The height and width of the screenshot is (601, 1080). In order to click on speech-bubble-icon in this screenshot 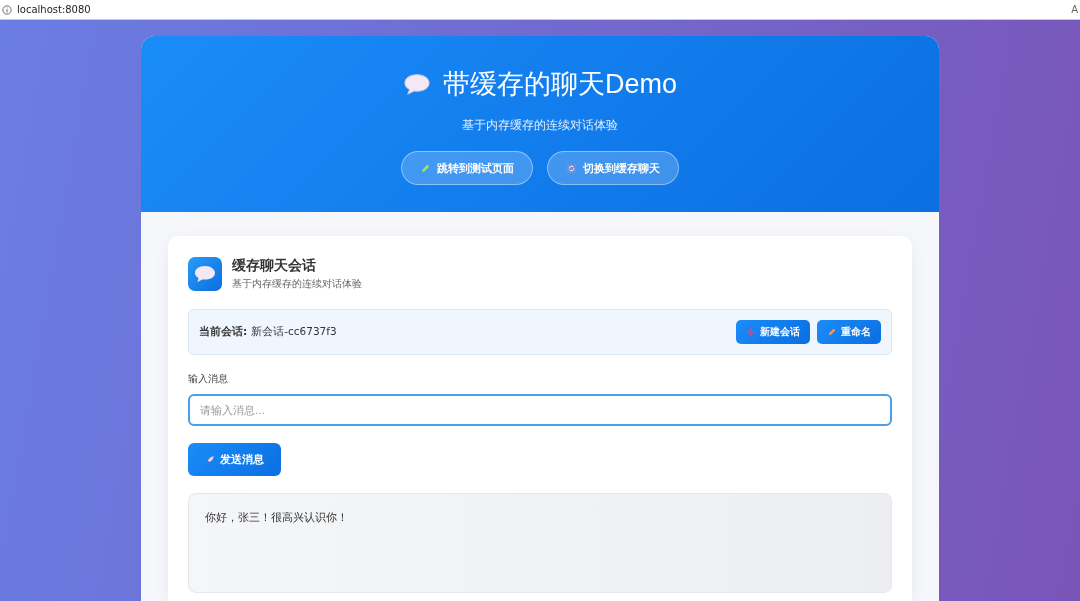, I will do `click(417, 84)`.